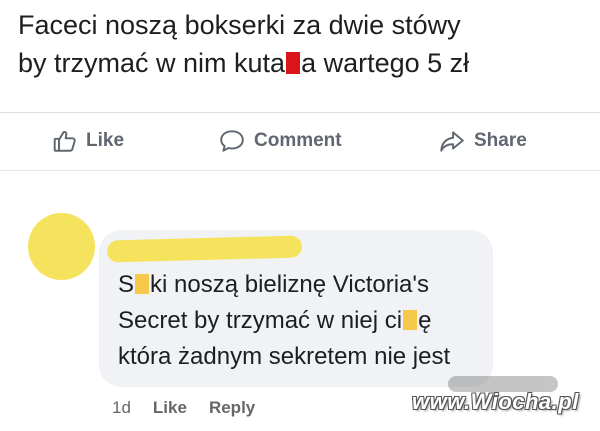  I want to click on post-text-line1: Faceci noszą bokserki za dwie stówy, so click(239, 25).